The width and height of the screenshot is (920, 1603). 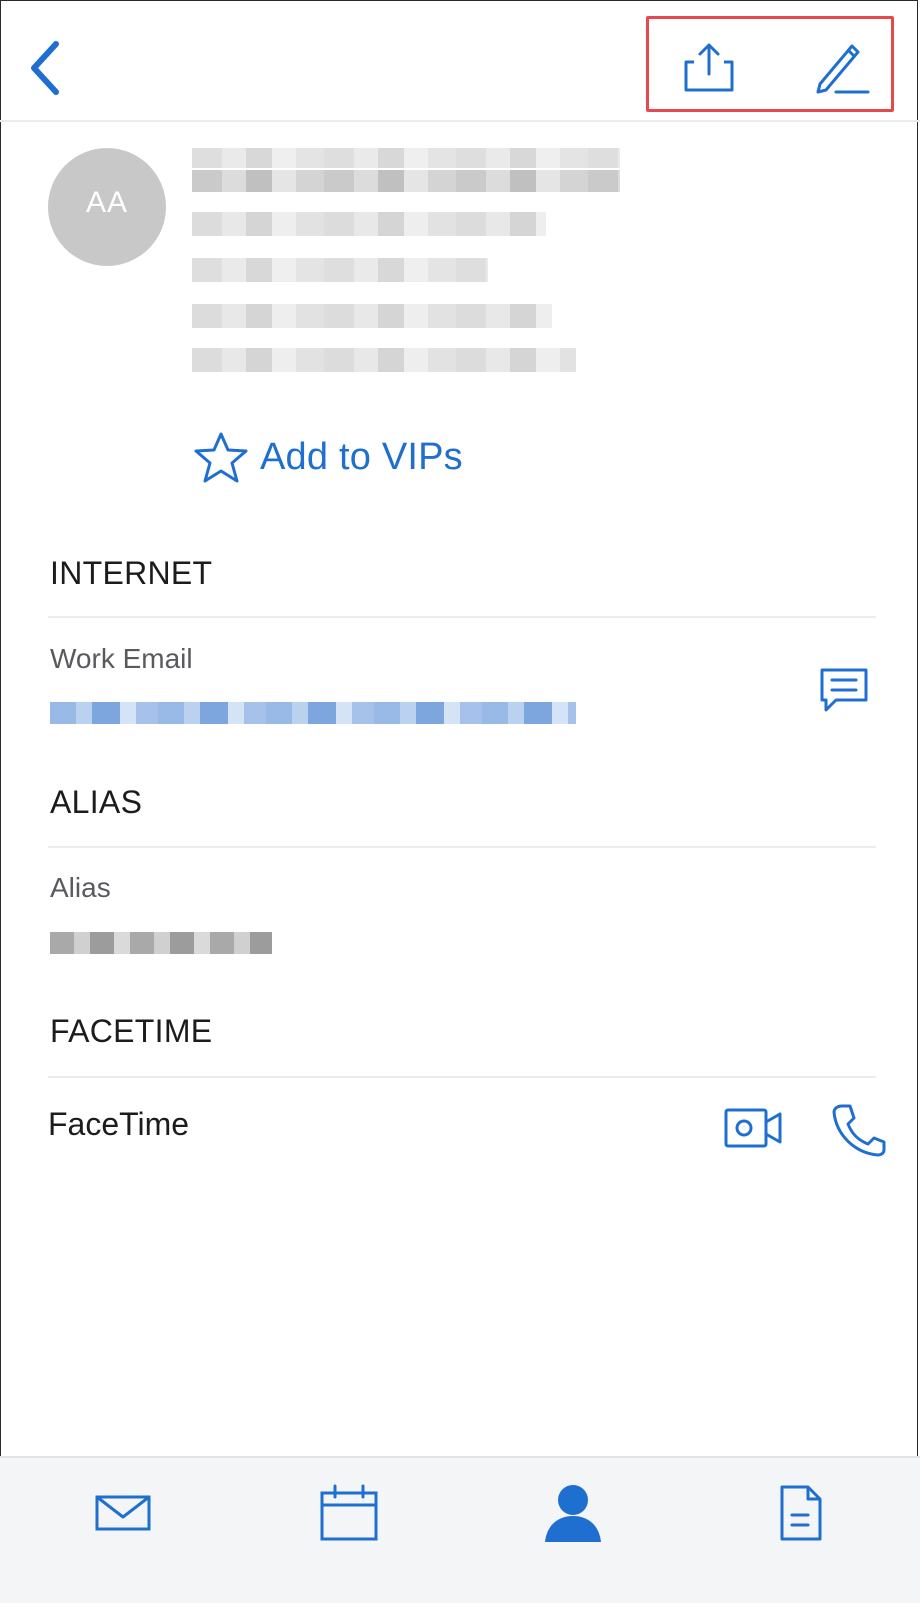 I want to click on facetime-video-button, so click(x=754, y=1128).